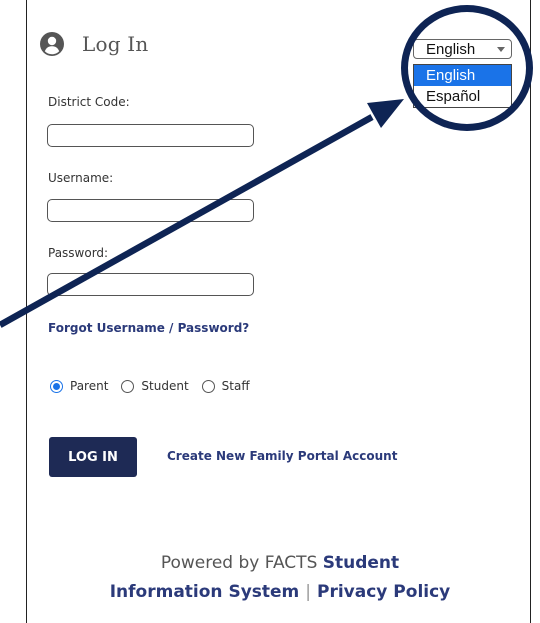 This screenshot has height=623, width=540. I want to click on login-button: LOG IN, so click(93, 457).